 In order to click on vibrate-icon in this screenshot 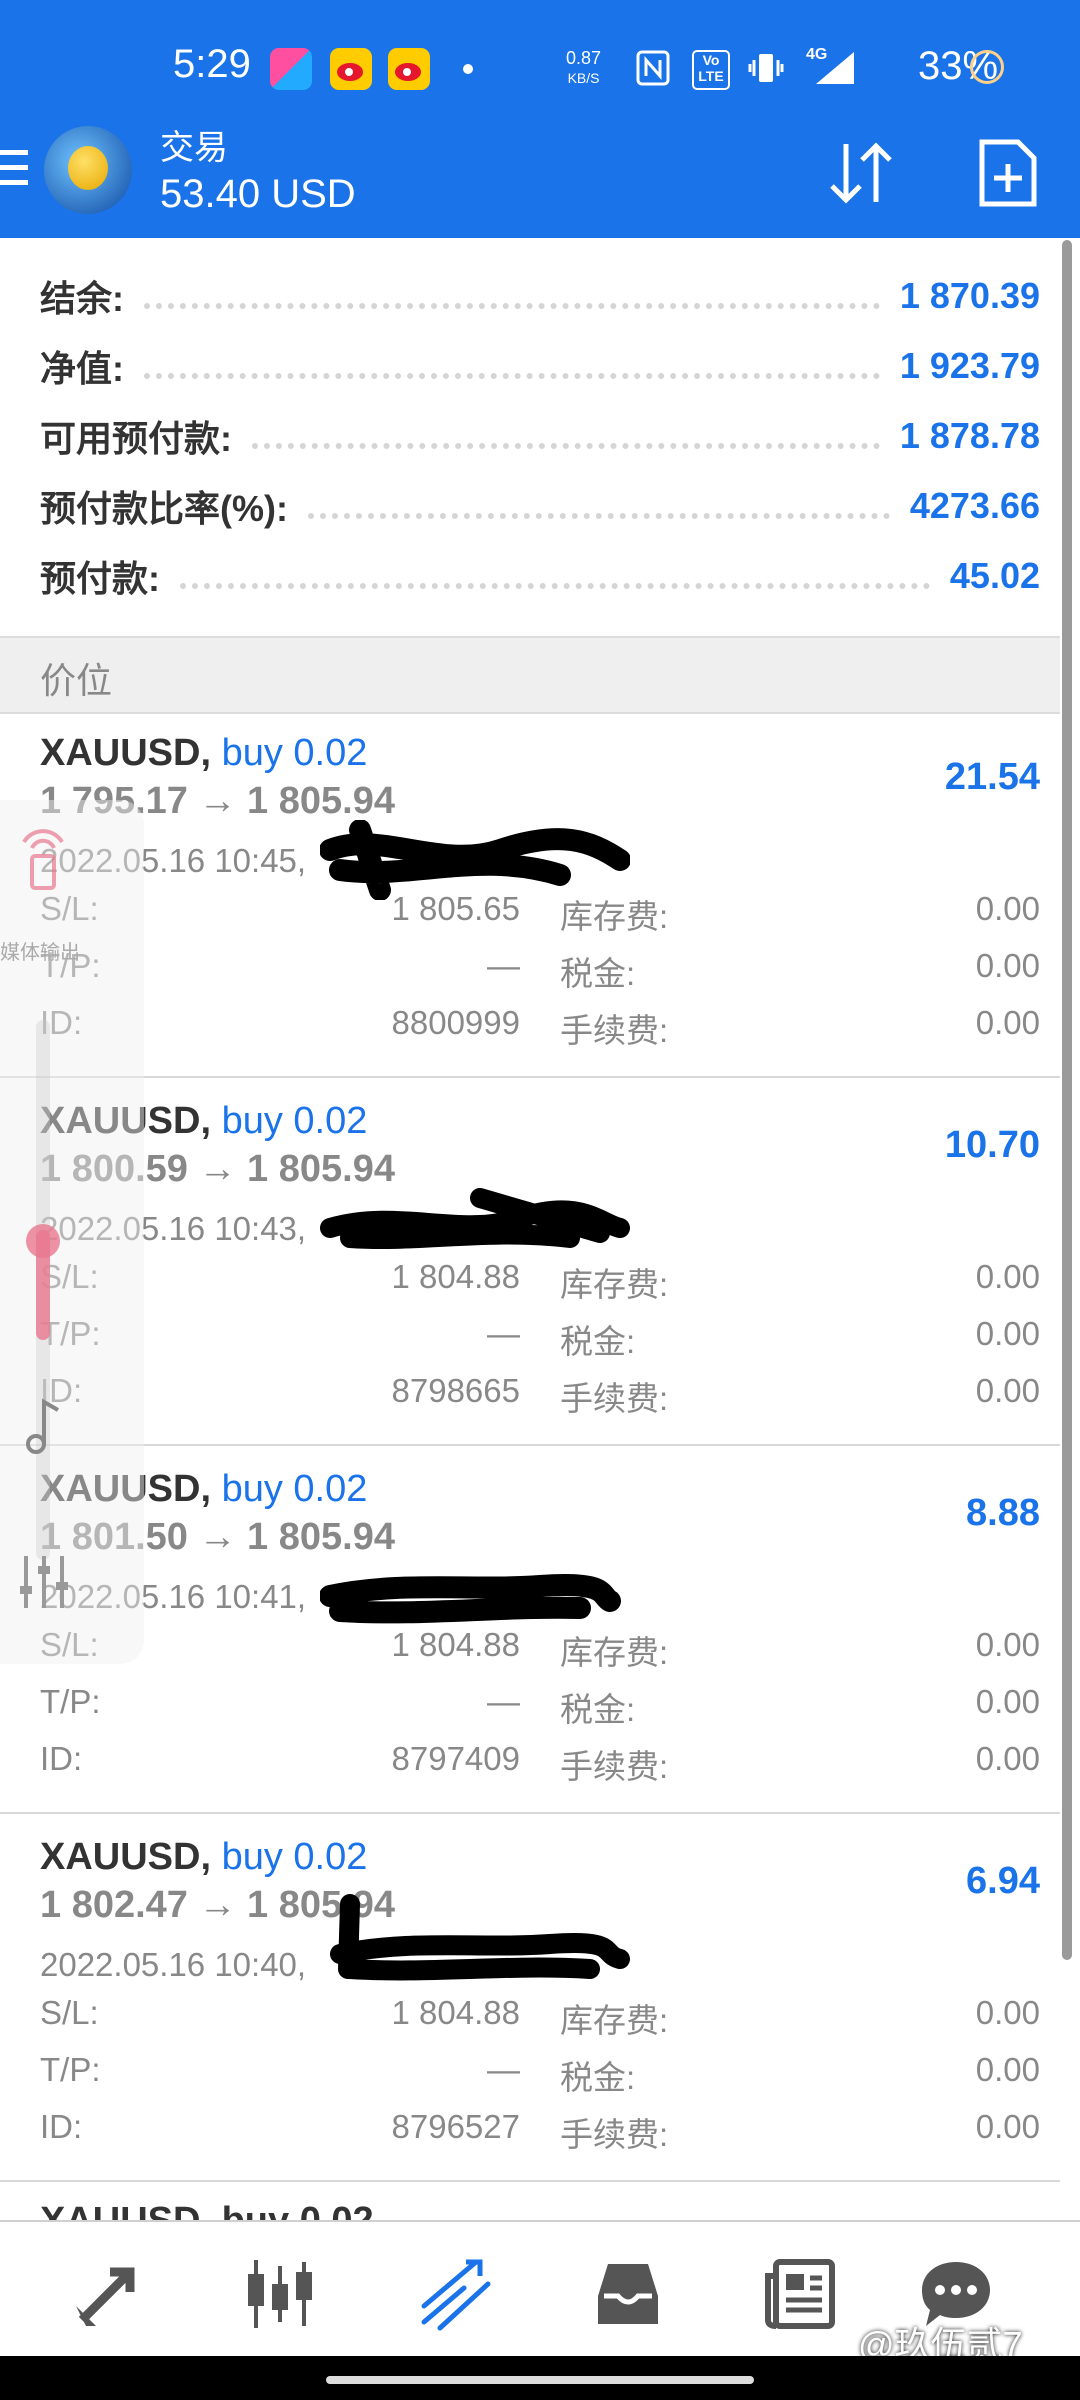, I will do `click(766, 68)`.